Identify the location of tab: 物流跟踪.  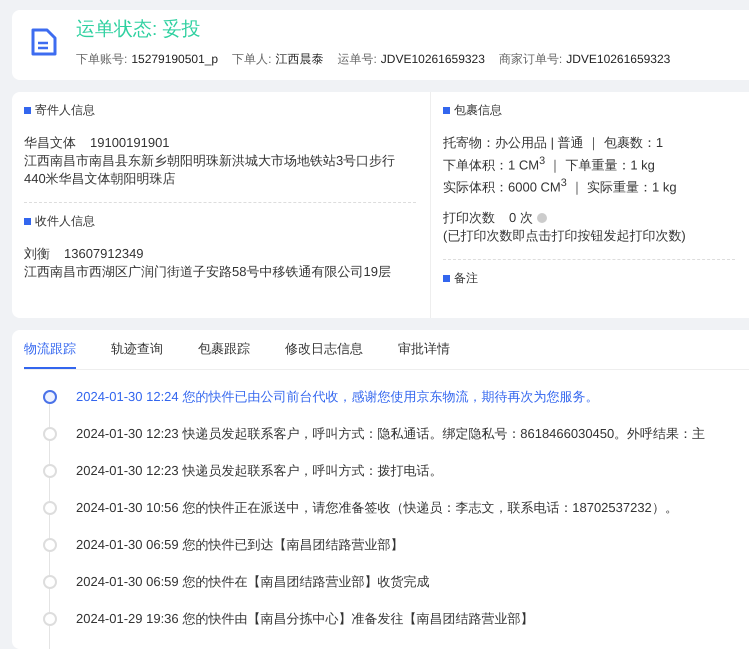
(50, 349).